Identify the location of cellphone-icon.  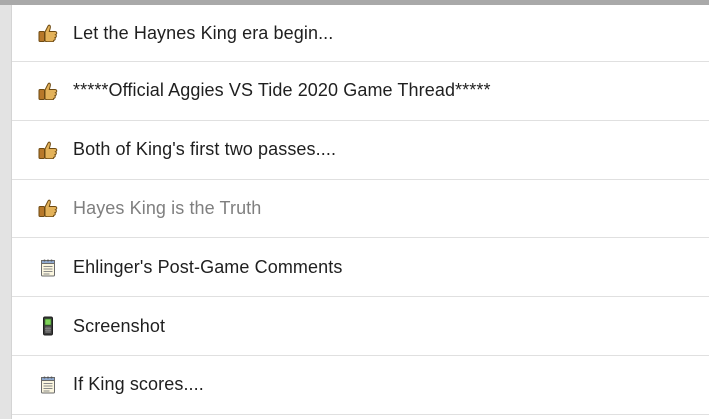
(48, 326).